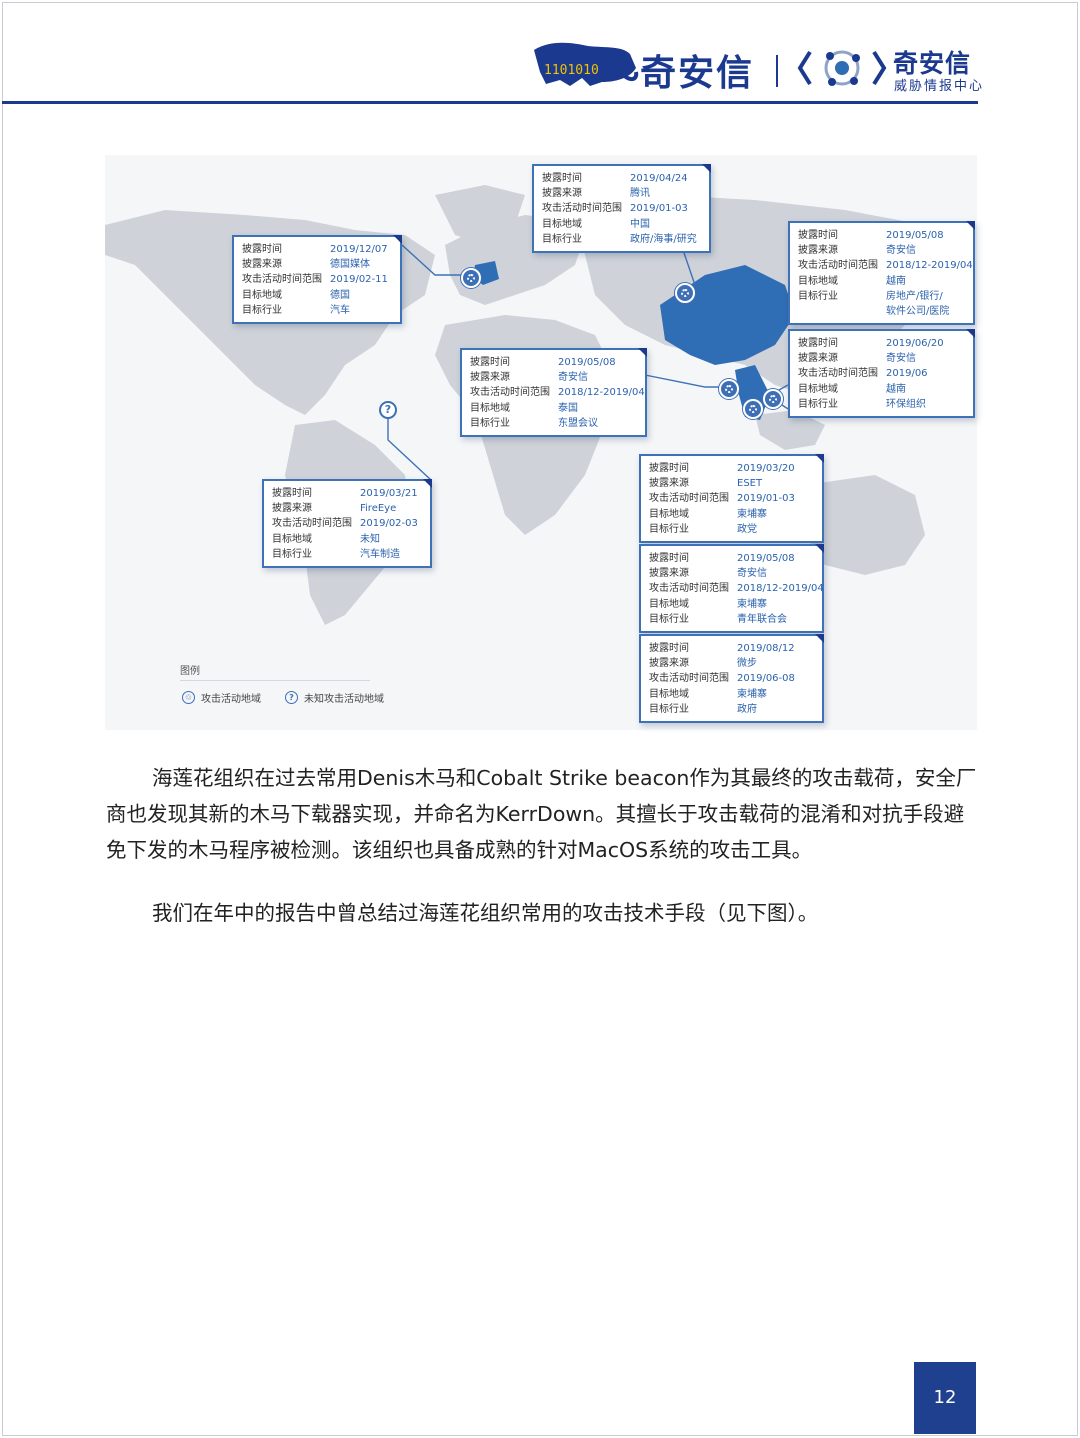 The width and height of the screenshot is (1080, 1438). I want to click on field-value: 2019/03/21, so click(389, 493).